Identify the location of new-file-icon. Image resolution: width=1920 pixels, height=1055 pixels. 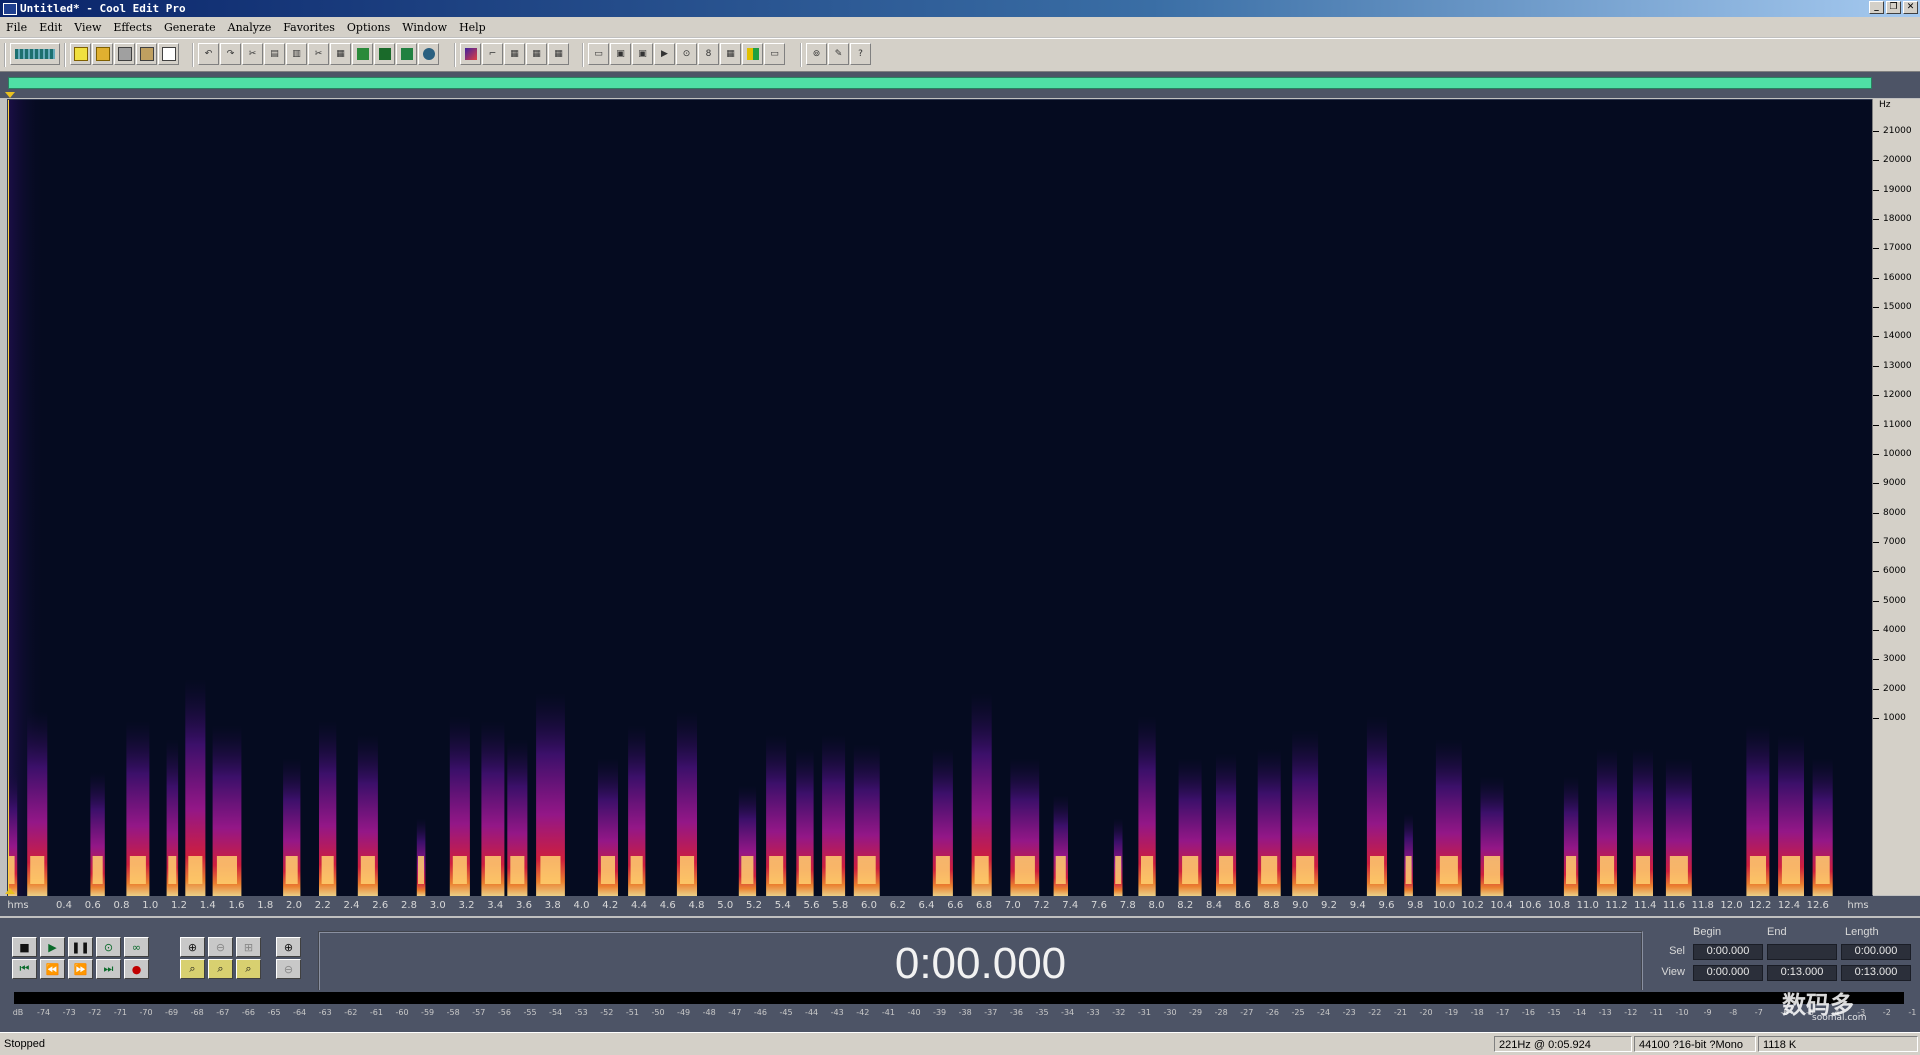
(80, 54).